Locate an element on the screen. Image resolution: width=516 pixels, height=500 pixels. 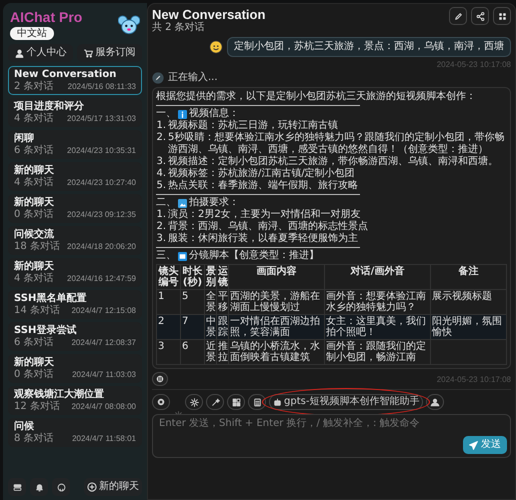
table-cell: 阳光明媚，氛围愉快 is located at coordinates (468, 327).